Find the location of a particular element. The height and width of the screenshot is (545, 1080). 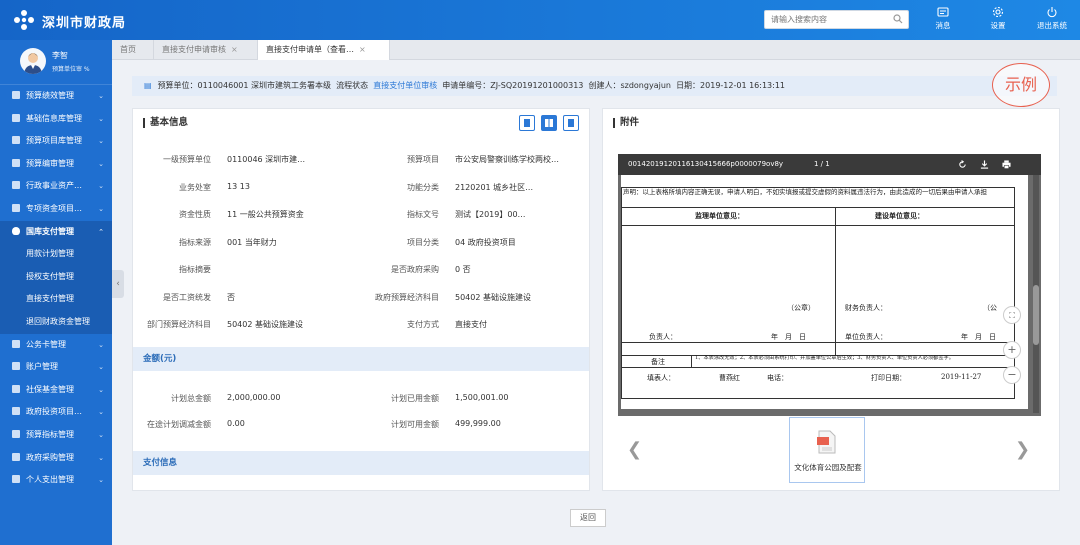

collapse-sidebar-button: ‹ is located at coordinates (118, 284).